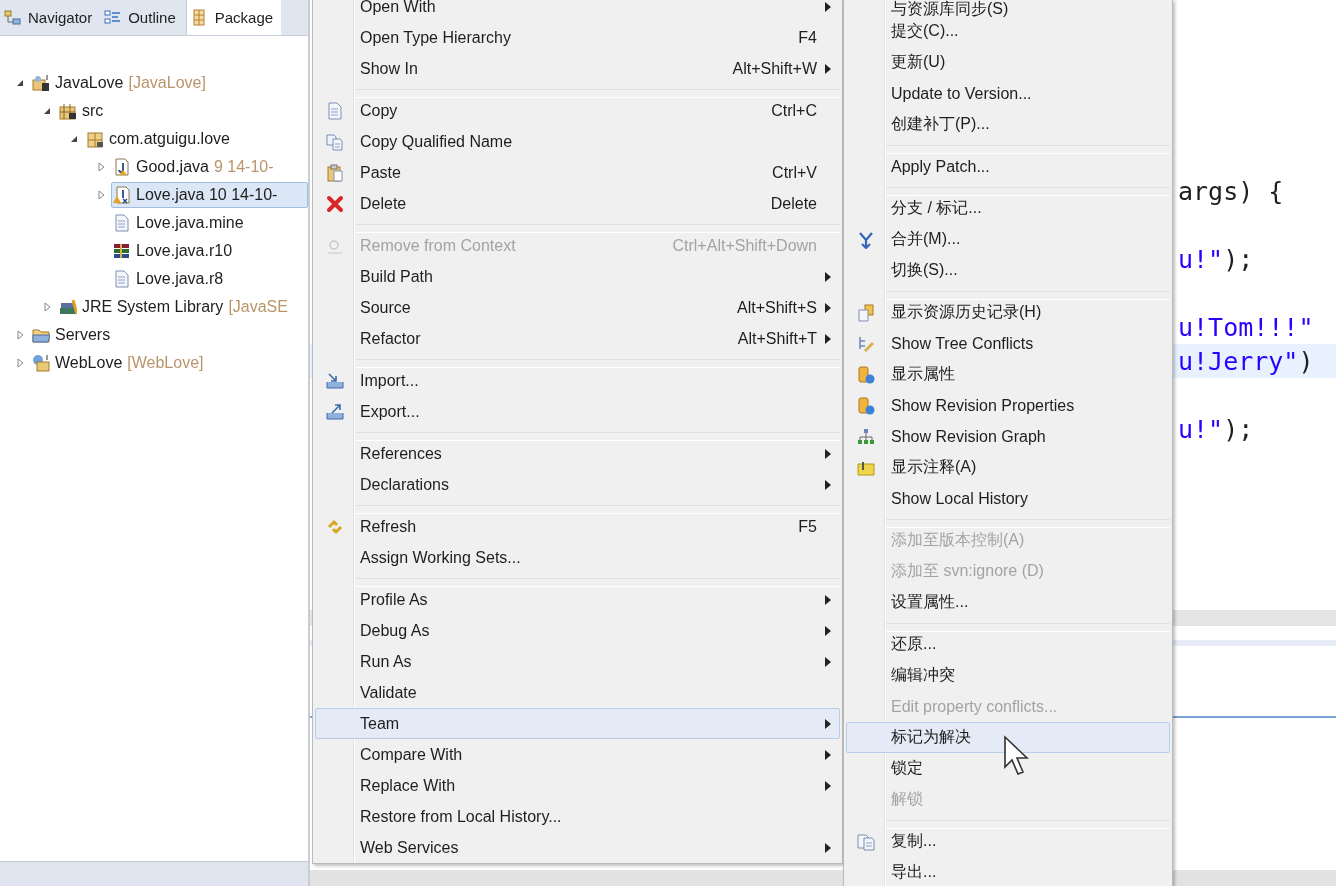 This screenshot has width=1336, height=886. What do you see at coordinates (1008, 467) in the screenshot?
I see `menu-item: 显示注释(A)` at bounding box center [1008, 467].